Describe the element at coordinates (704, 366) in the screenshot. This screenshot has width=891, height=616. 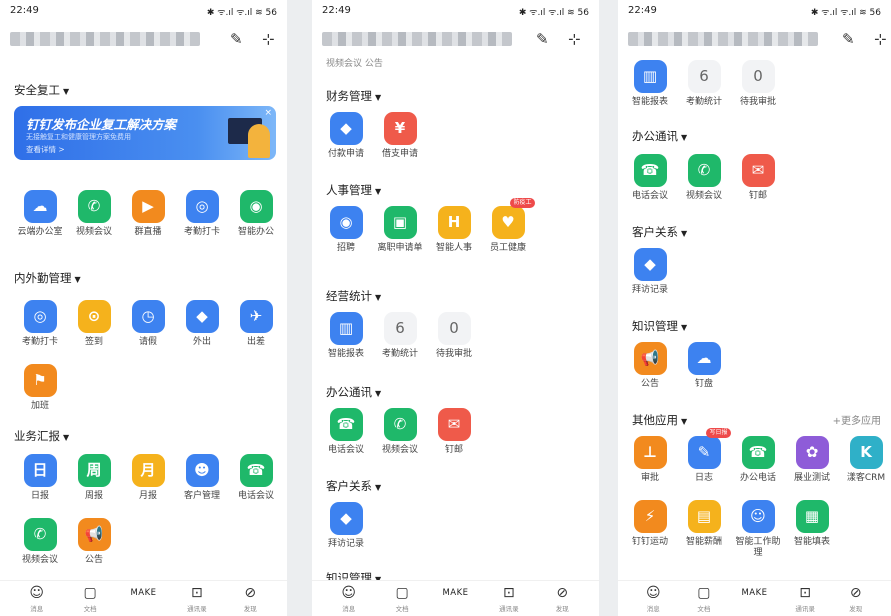
I see `app-tile: ☁ 钉盘` at that location.